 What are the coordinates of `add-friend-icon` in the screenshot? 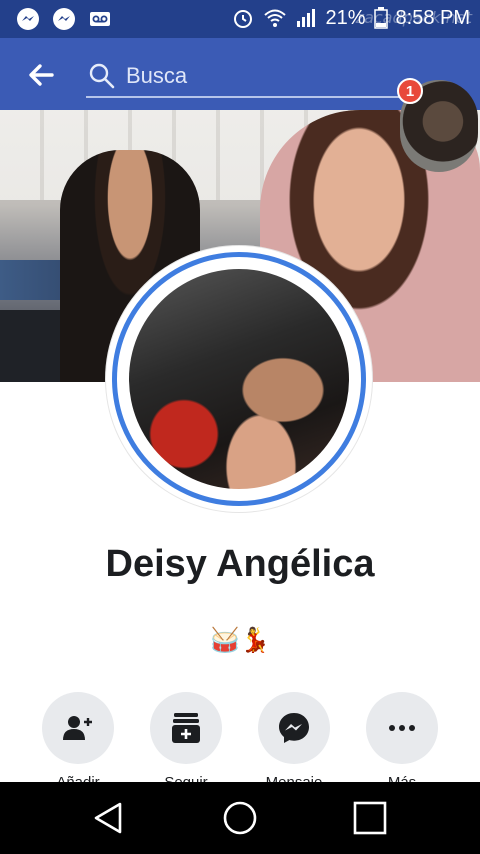 It's located at (77, 728).